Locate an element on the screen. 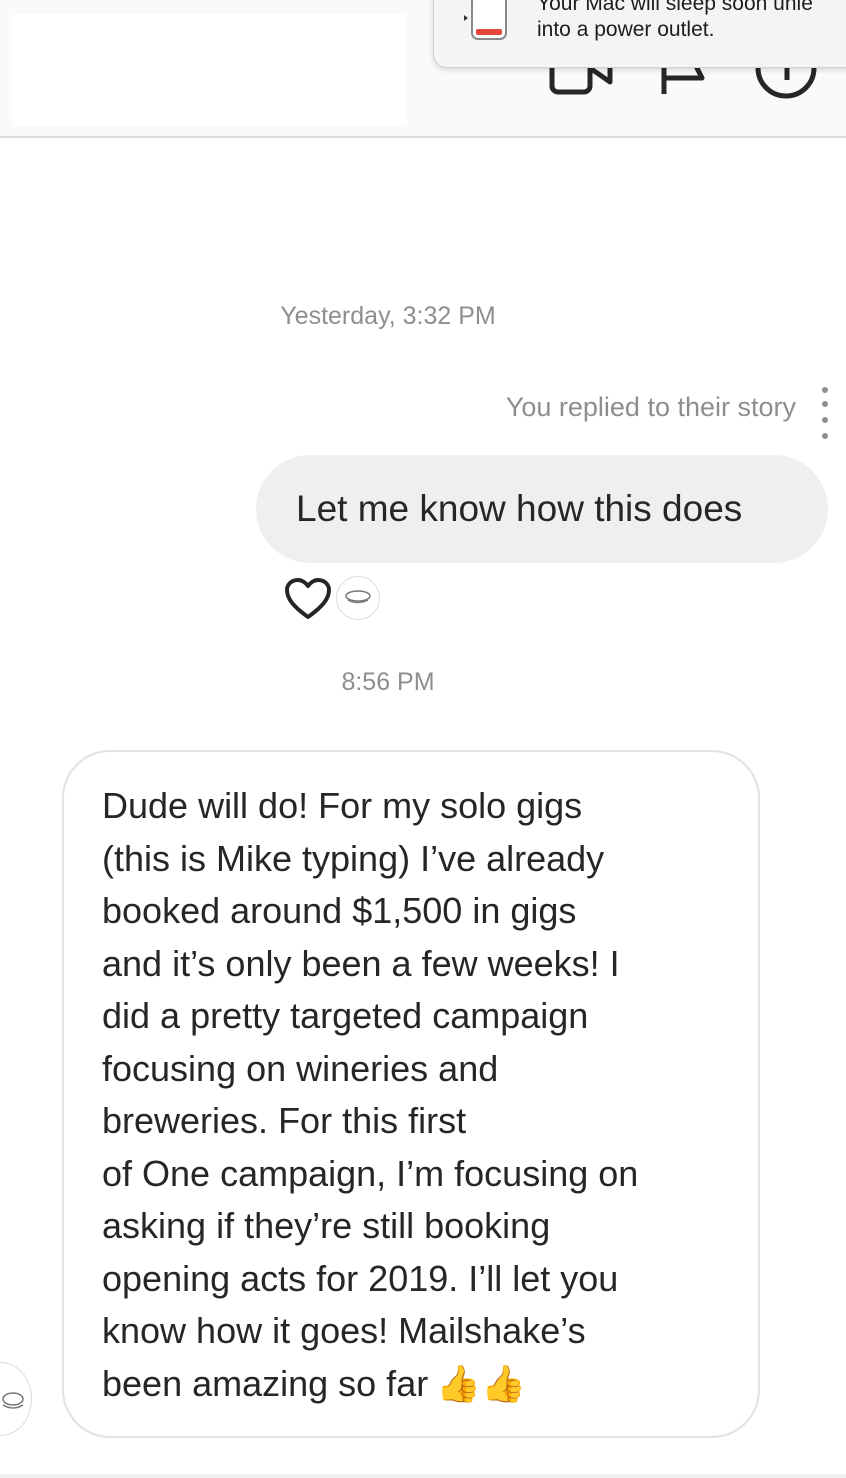 The height and width of the screenshot is (1478, 846). message-line: did a pretty targeted campaign is located at coordinates (345, 1015).